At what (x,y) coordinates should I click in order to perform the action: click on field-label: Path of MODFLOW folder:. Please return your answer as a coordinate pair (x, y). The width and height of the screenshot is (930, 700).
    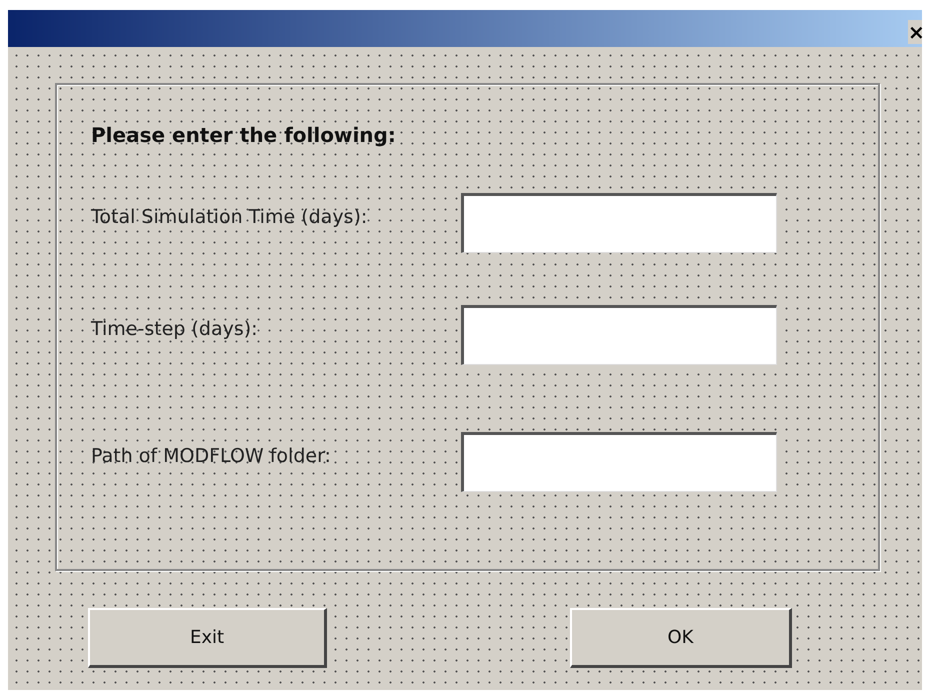
    Looking at the image, I should click on (211, 456).